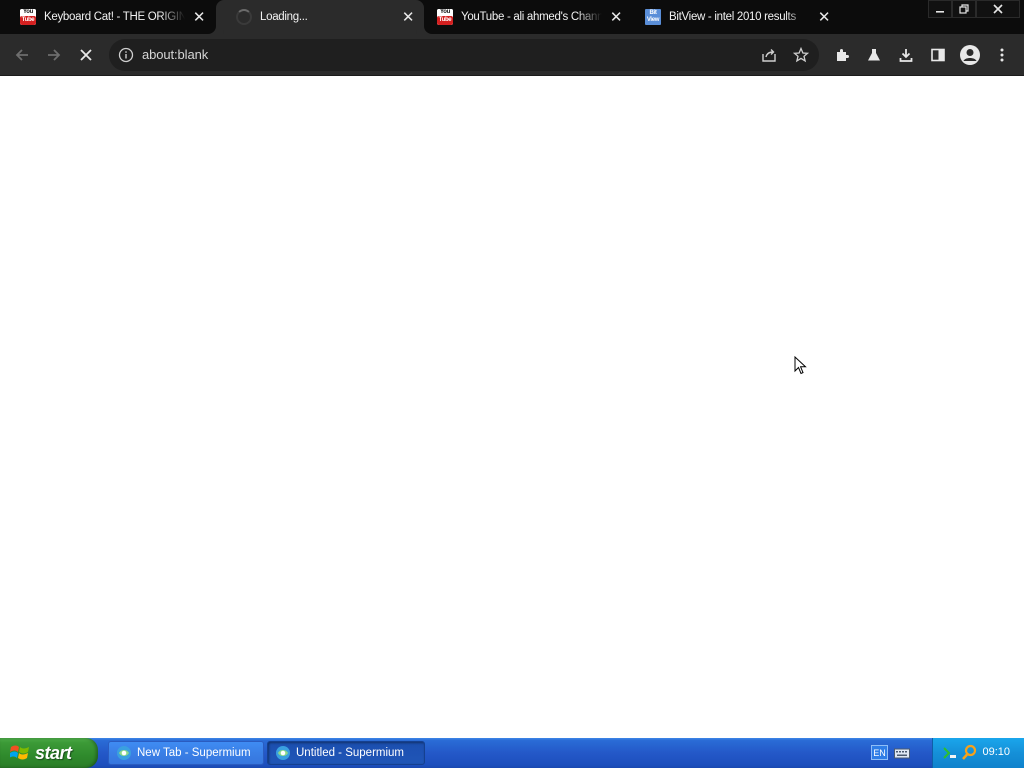 The image size is (1024, 768). Describe the element at coordinates (194, 753) in the screenshot. I see `task-label: New Tab - Supermium` at that location.